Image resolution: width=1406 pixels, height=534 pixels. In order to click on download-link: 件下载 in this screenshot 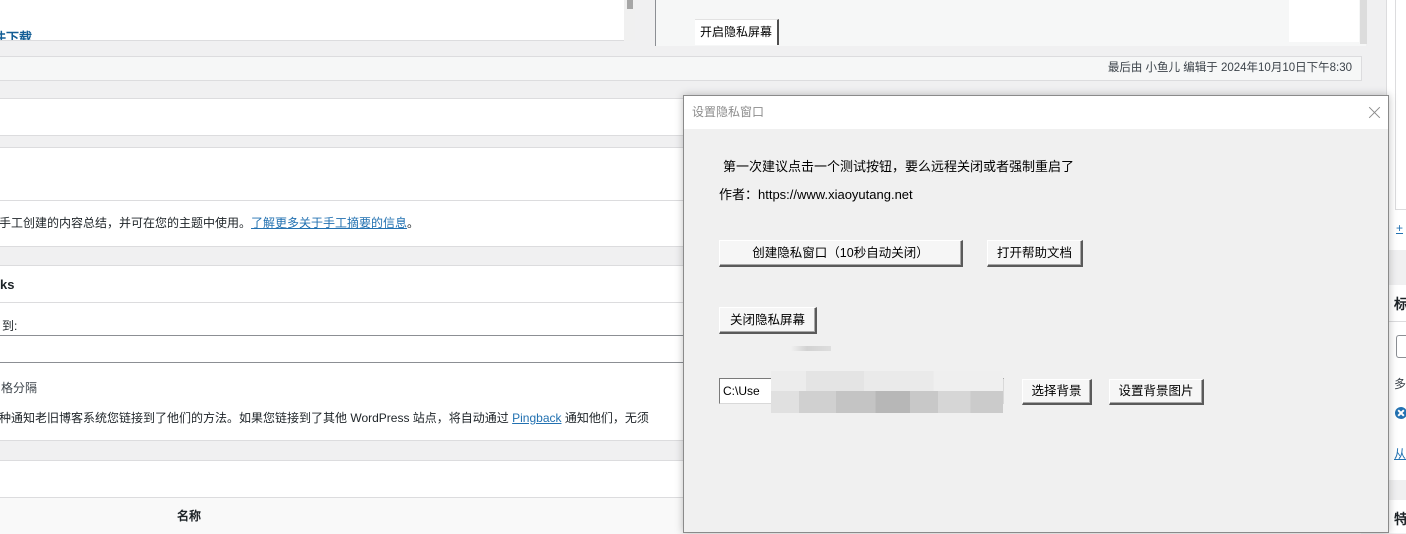, I will do `click(16, 33)`.